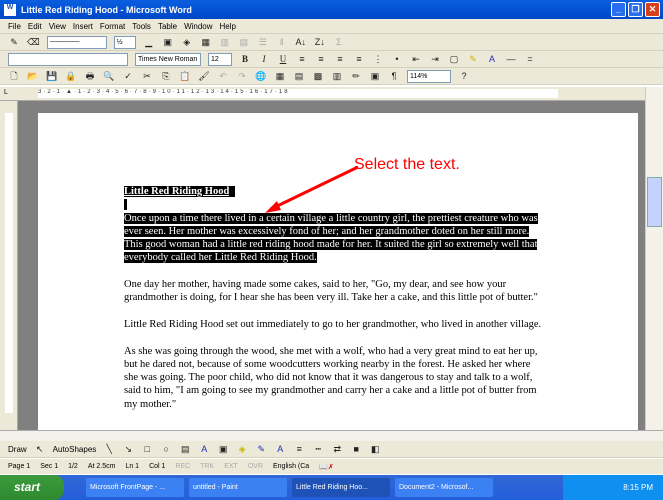 The width and height of the screenshot is (663, 500). What do you see at coordinates (375, 449) in the screenshot?
I see `3d-icon: ◧` at bounding box center [375, 449].